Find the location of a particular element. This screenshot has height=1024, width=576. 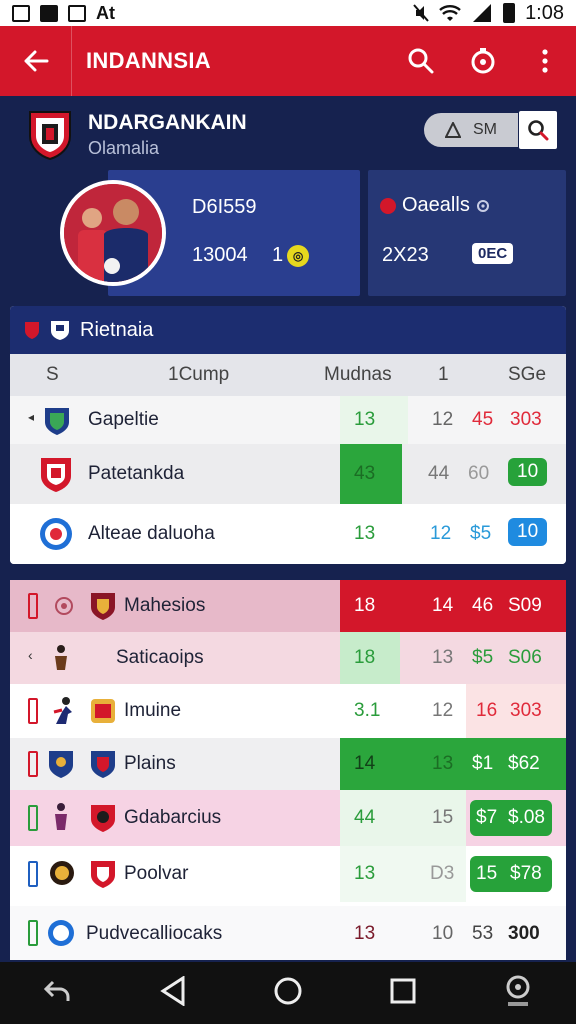

table-row: Imuine 3.1 12 16 303 is located at coordinates (288, 711).